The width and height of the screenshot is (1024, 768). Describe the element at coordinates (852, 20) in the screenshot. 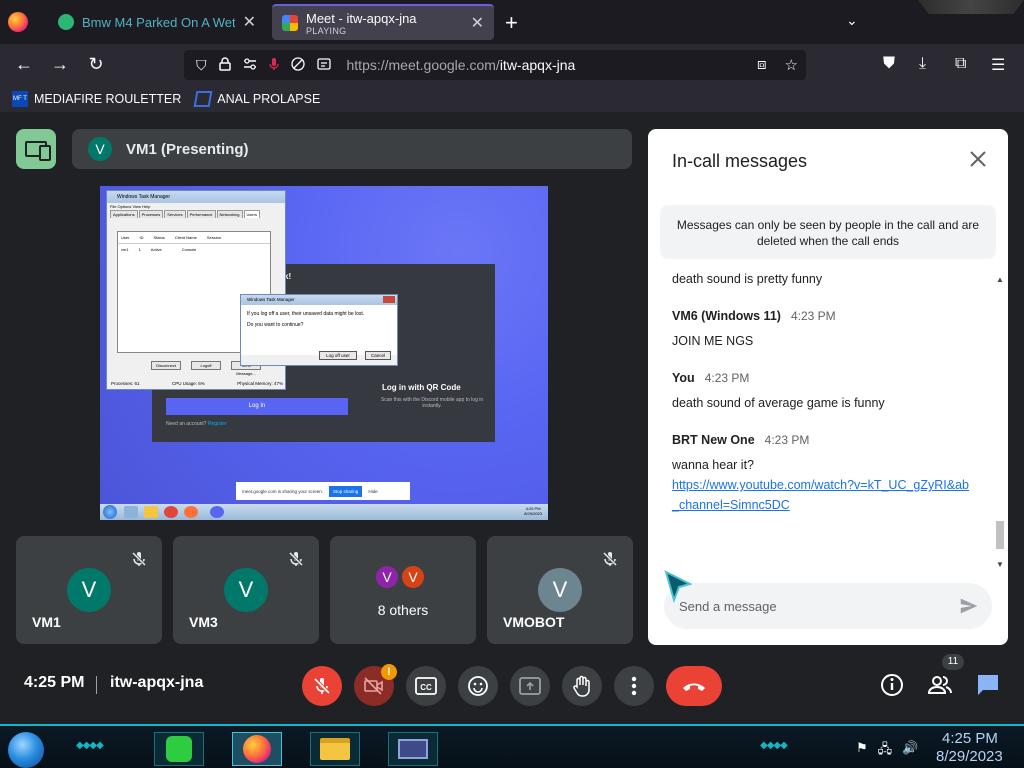

I see `list-tabs-icon: ⌄` at that location.